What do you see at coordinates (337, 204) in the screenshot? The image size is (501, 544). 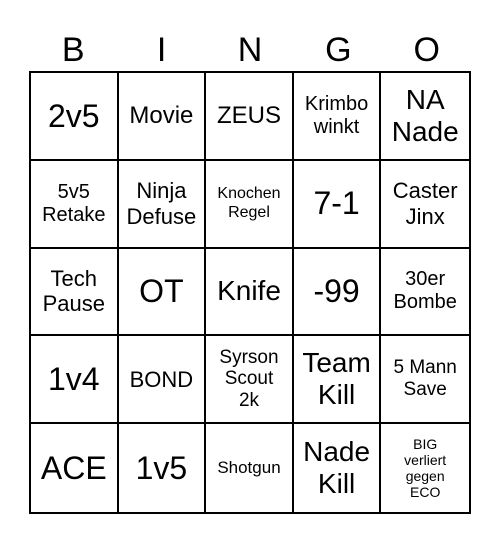 I see `bingo-cell: 7-1` at bounding box center [337, 204].